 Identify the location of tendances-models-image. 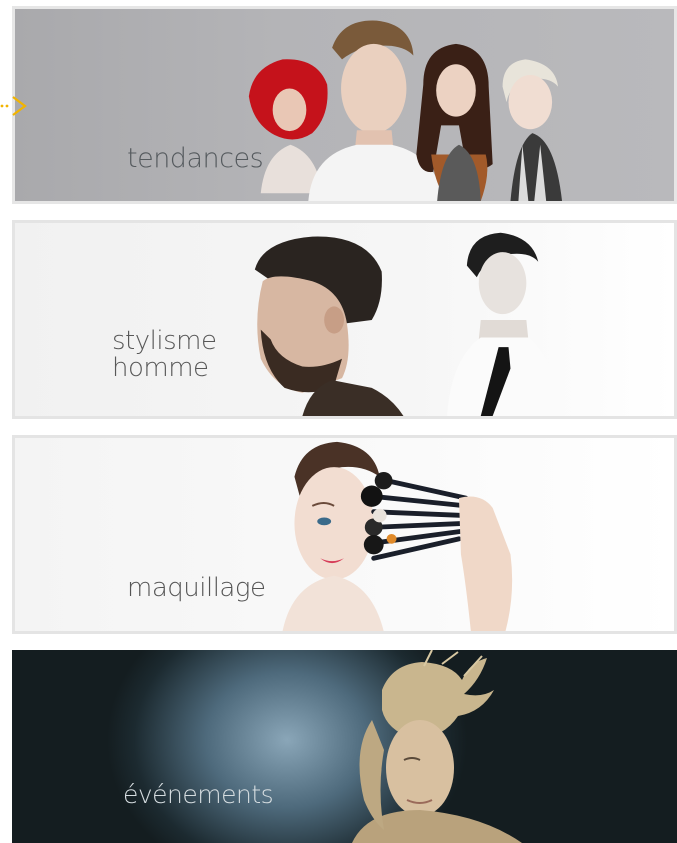
(405, 110).